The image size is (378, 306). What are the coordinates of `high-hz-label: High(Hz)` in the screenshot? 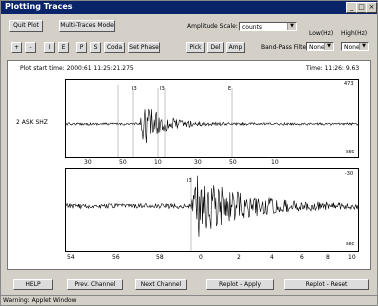 It's located at (354, 33).